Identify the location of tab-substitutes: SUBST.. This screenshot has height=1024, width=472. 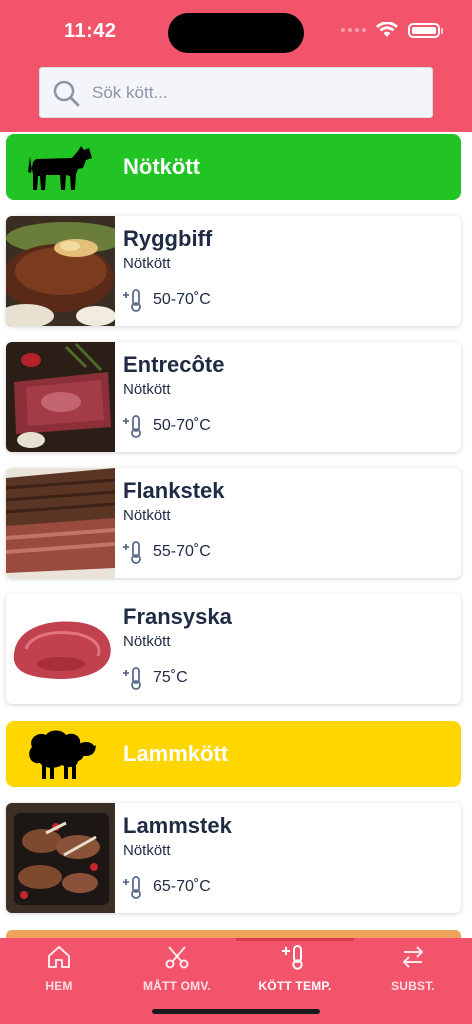
(413, 968).